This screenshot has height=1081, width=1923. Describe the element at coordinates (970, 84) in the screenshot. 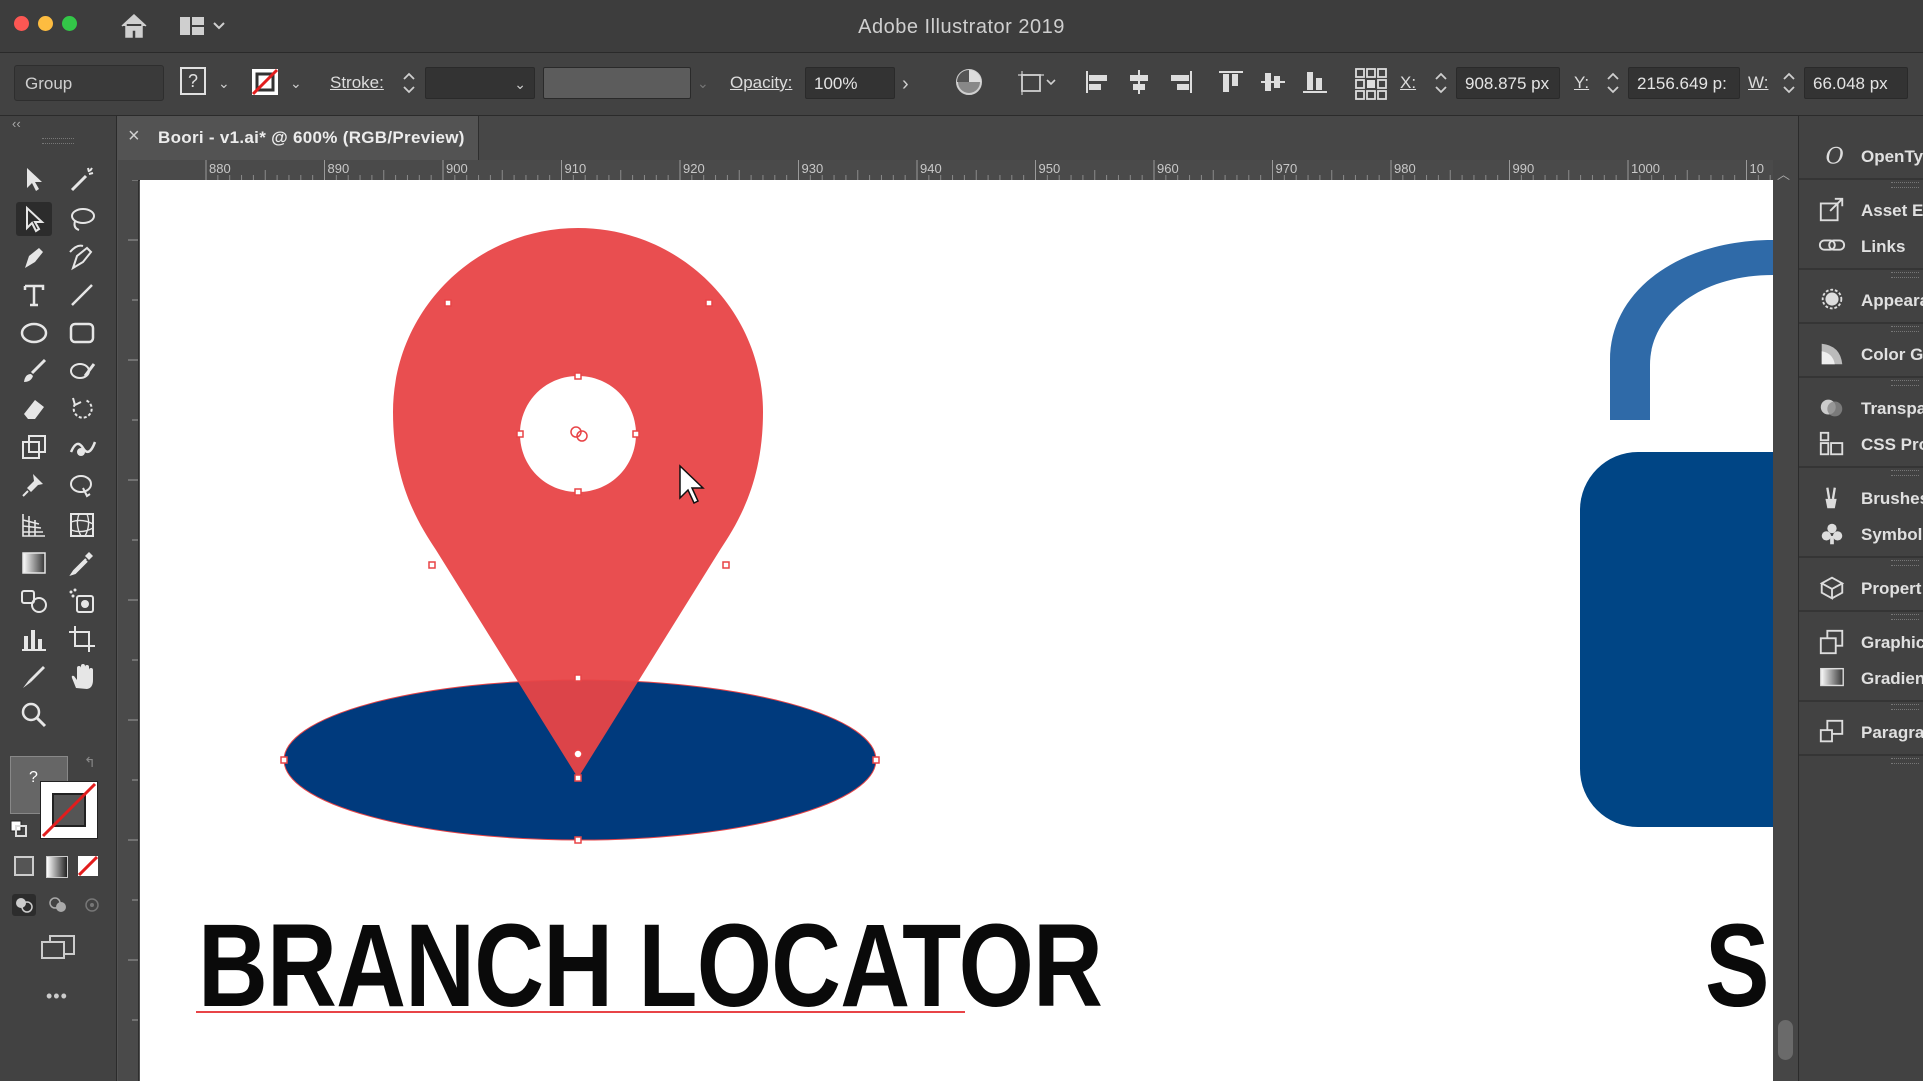

I see `recolor-artwork-button` at that location.